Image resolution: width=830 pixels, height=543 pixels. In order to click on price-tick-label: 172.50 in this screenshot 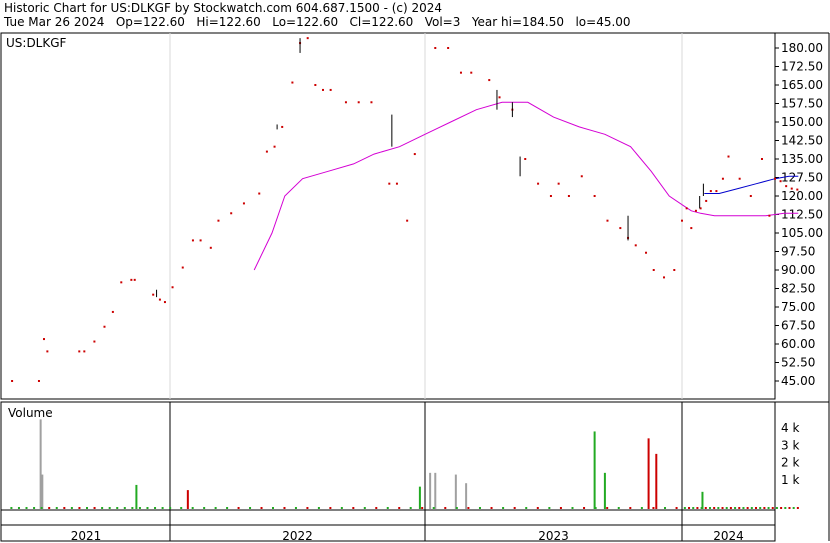, I will do `click(802, 67)`.